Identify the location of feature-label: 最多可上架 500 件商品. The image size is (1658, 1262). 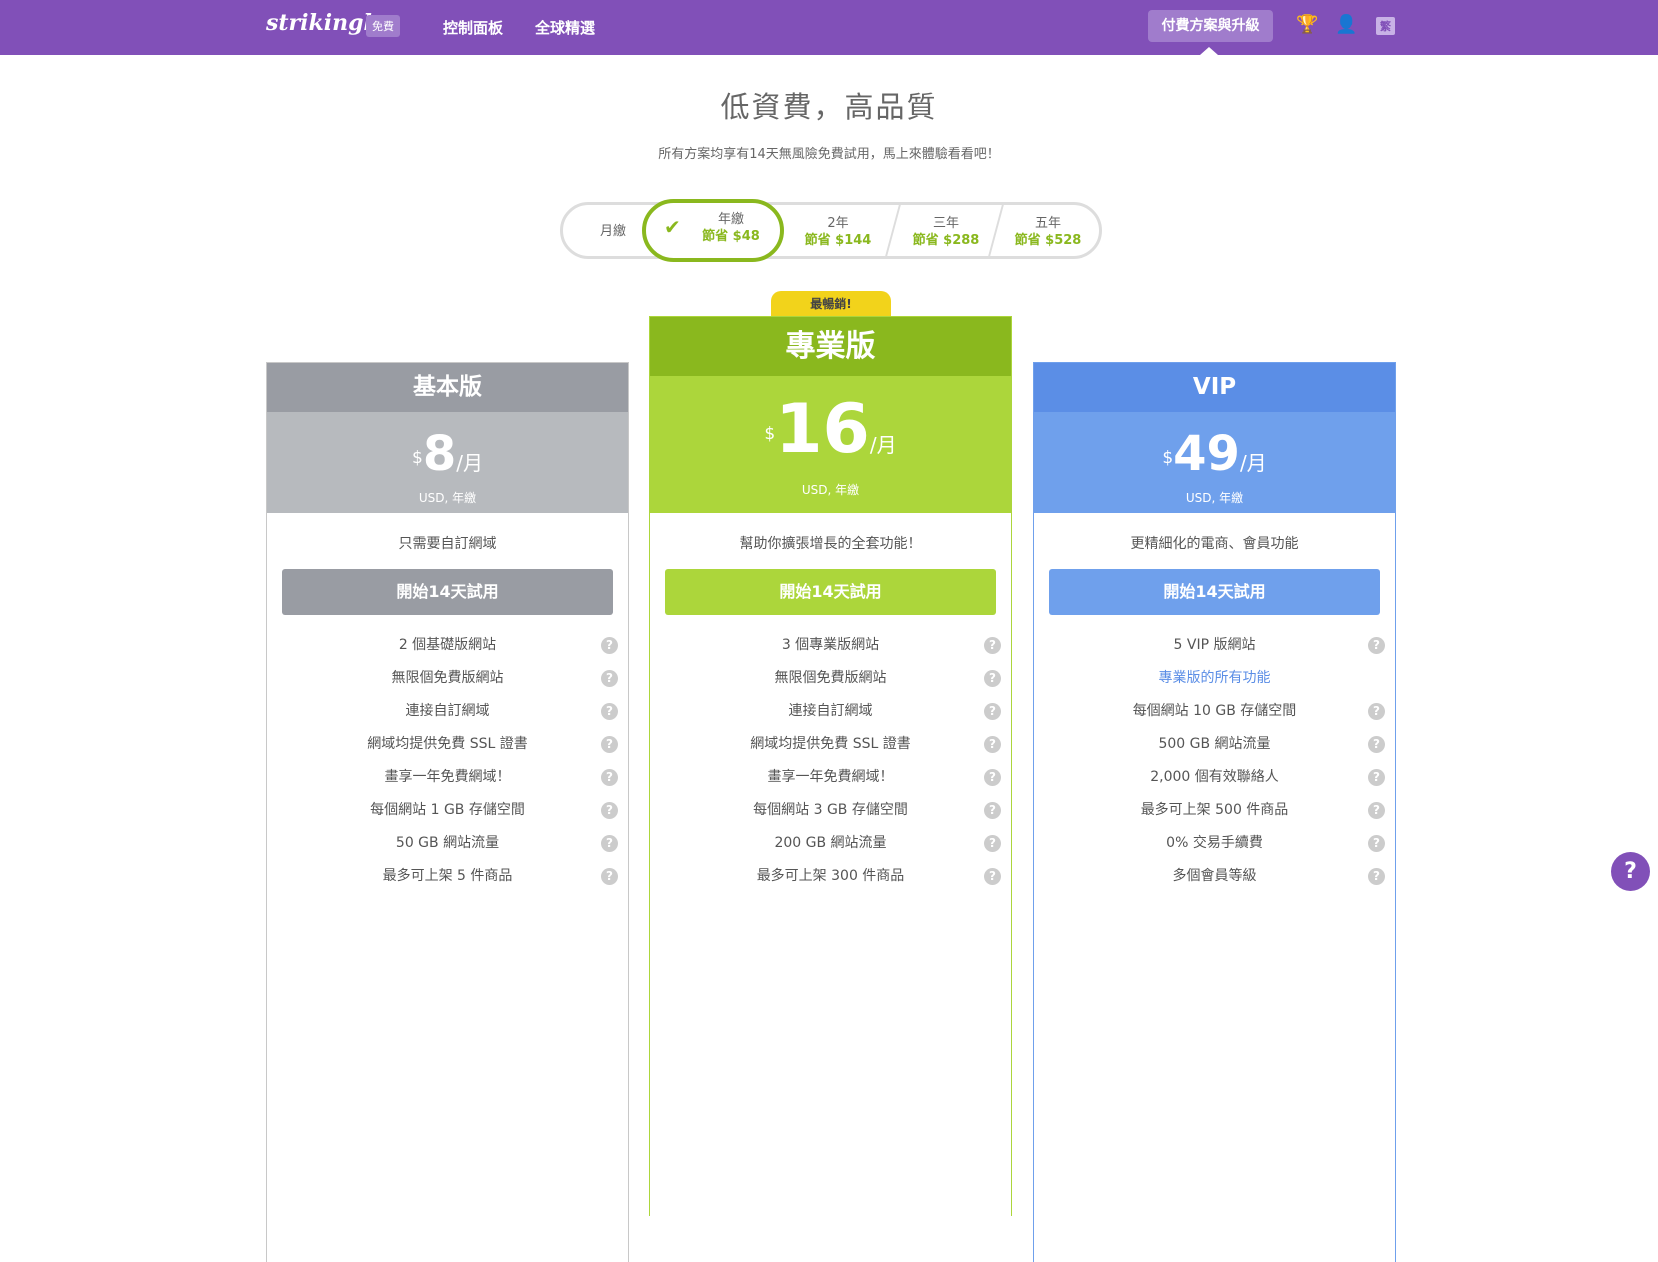
(1214, 810).